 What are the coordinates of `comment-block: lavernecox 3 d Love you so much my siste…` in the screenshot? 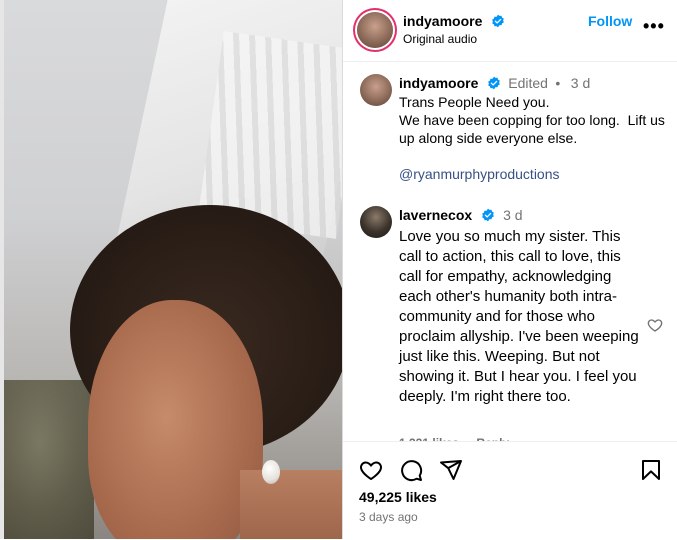 It's located at (522, 307).